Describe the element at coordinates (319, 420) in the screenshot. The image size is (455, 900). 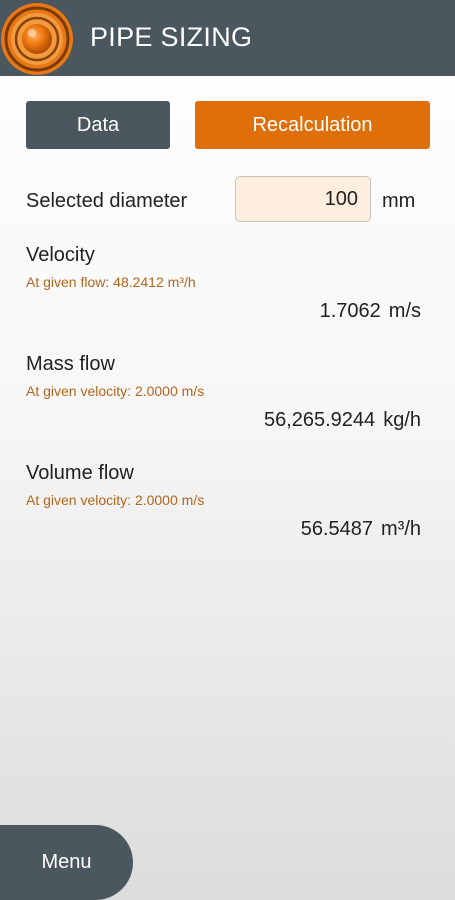
I see `mass-flow-number: 56,265.9244` at that location.